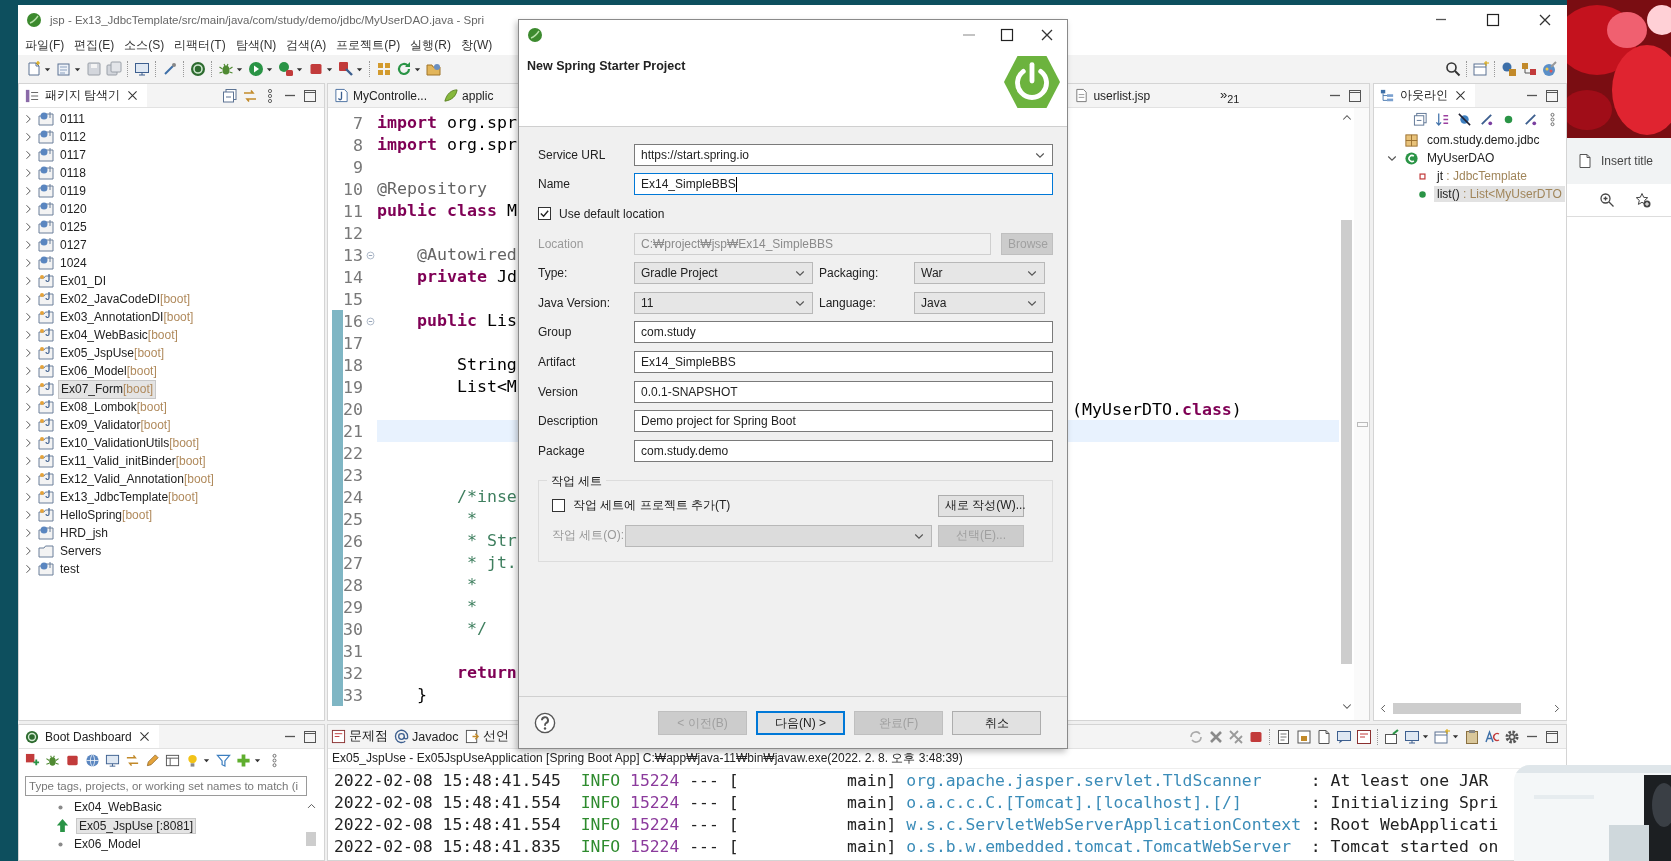 The height and width of the screenshot is (861, 1671). I want to click on help-icon, so click(545, 723).